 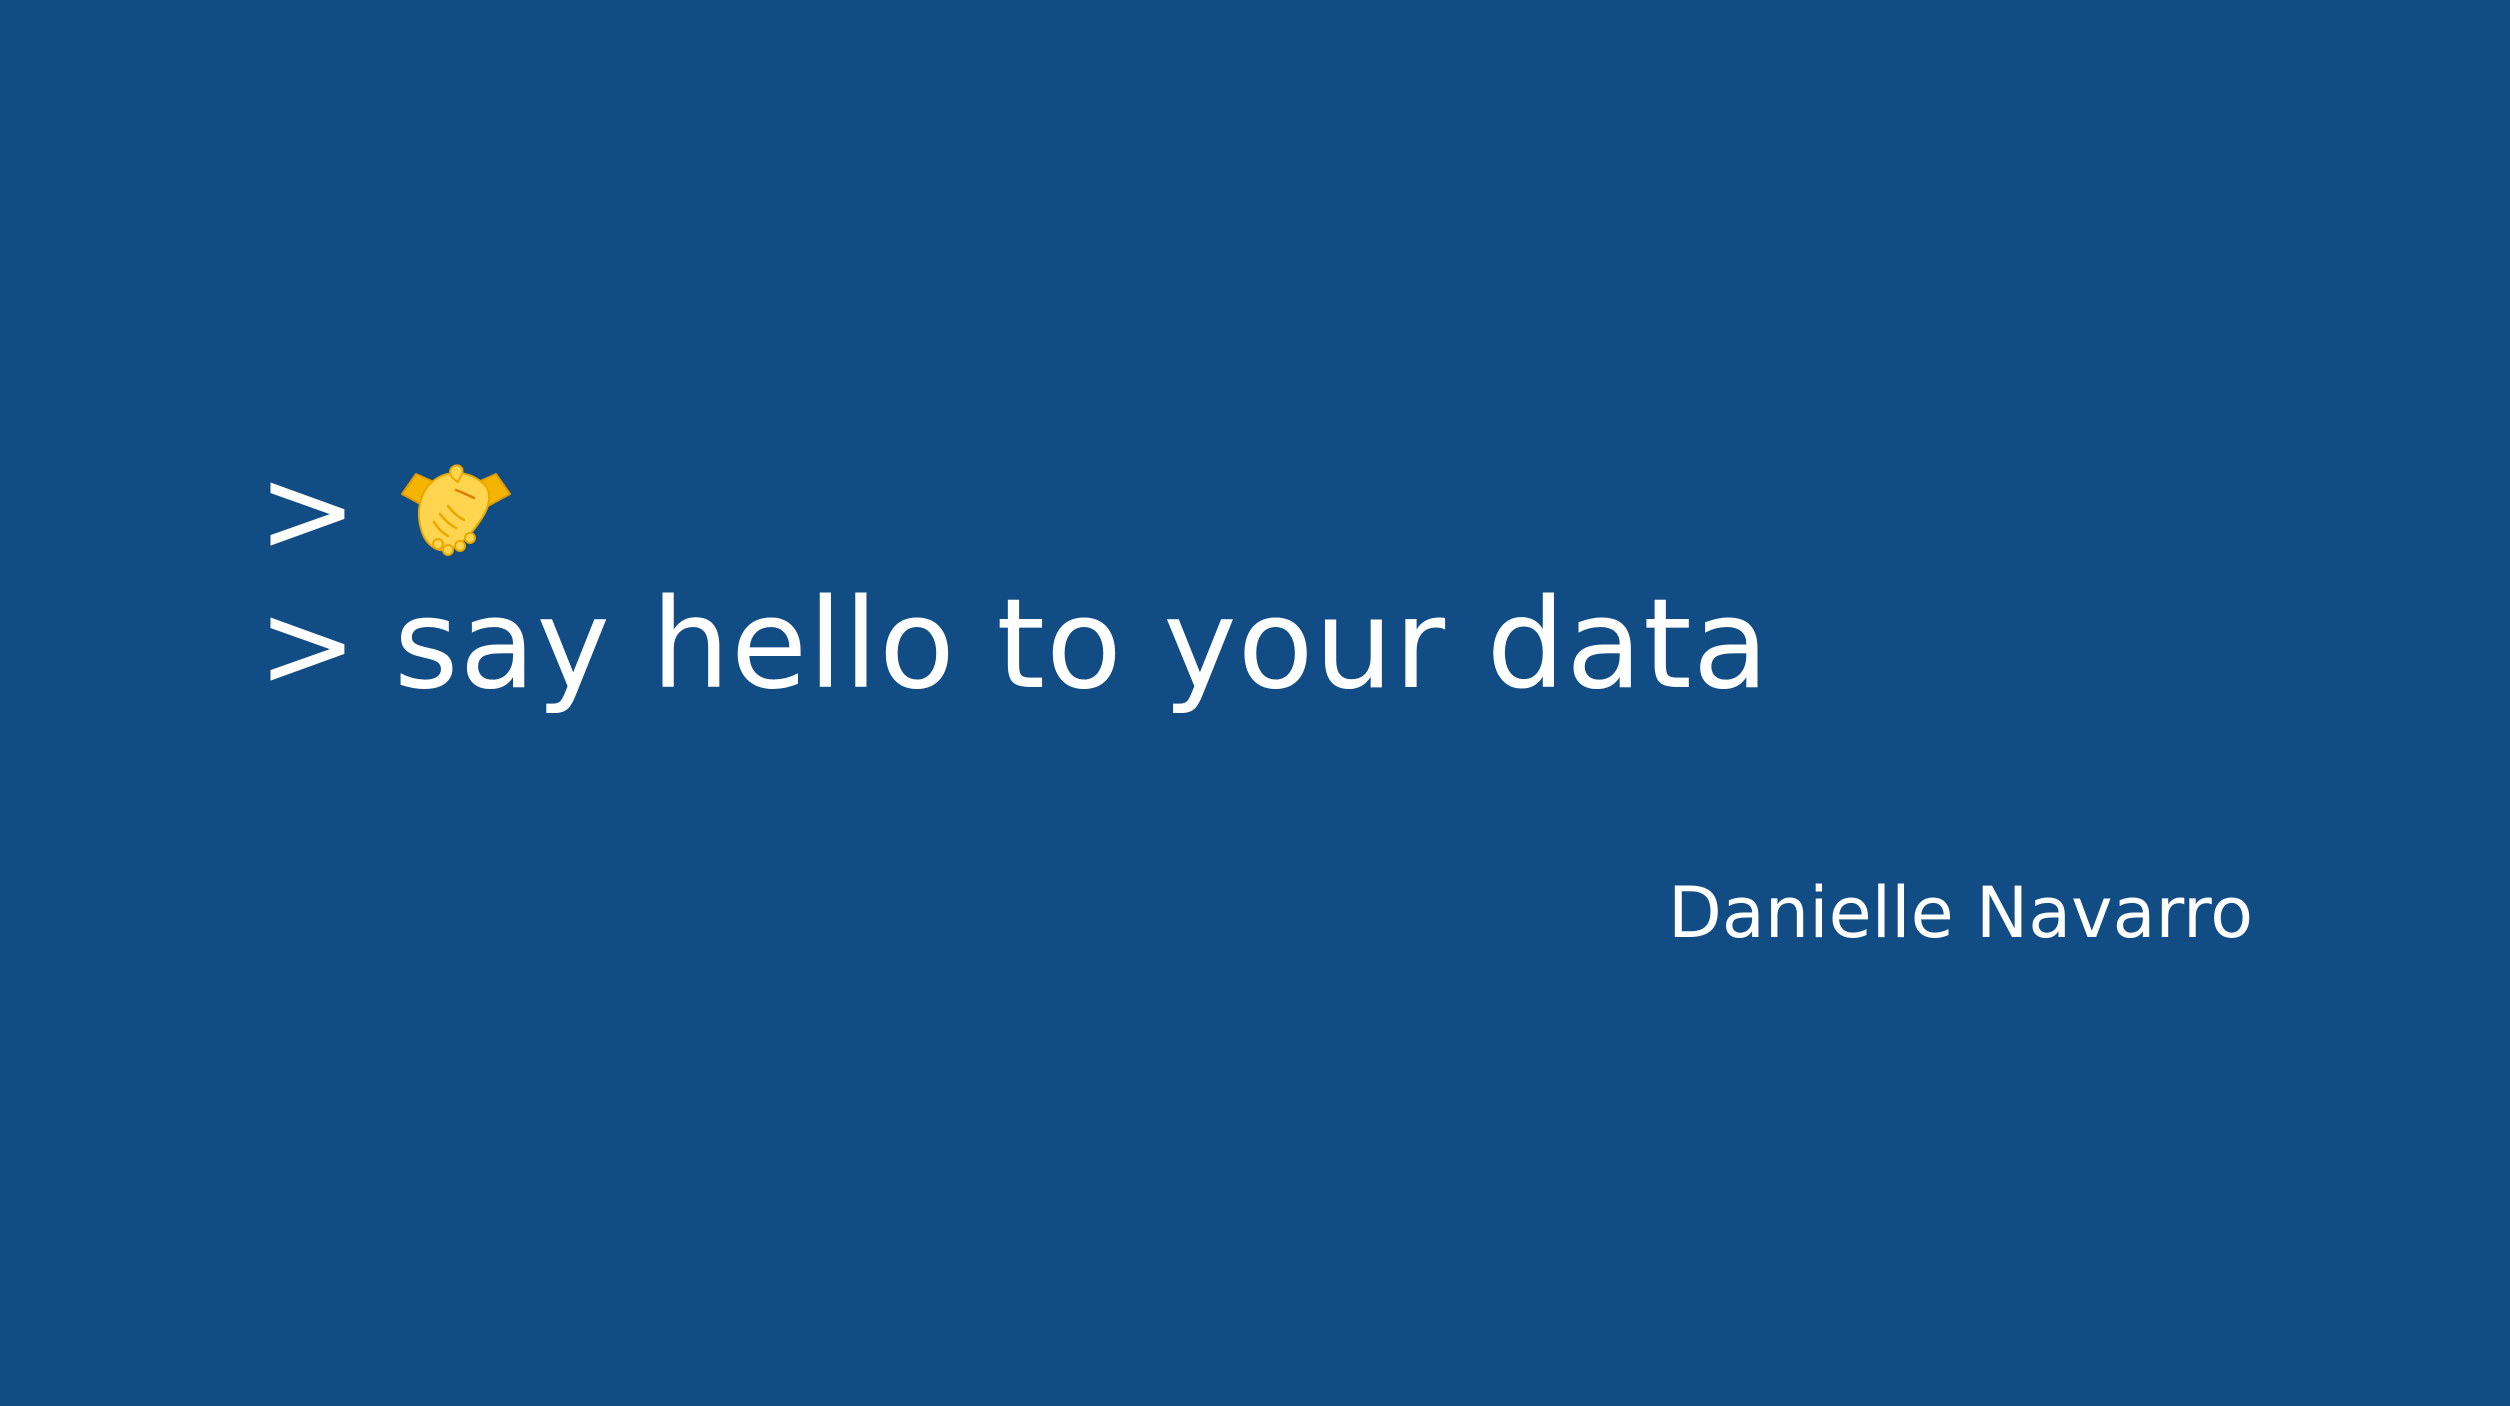 I want to click on author-name: Danielle Navarro, so click(x=1961, y=913).